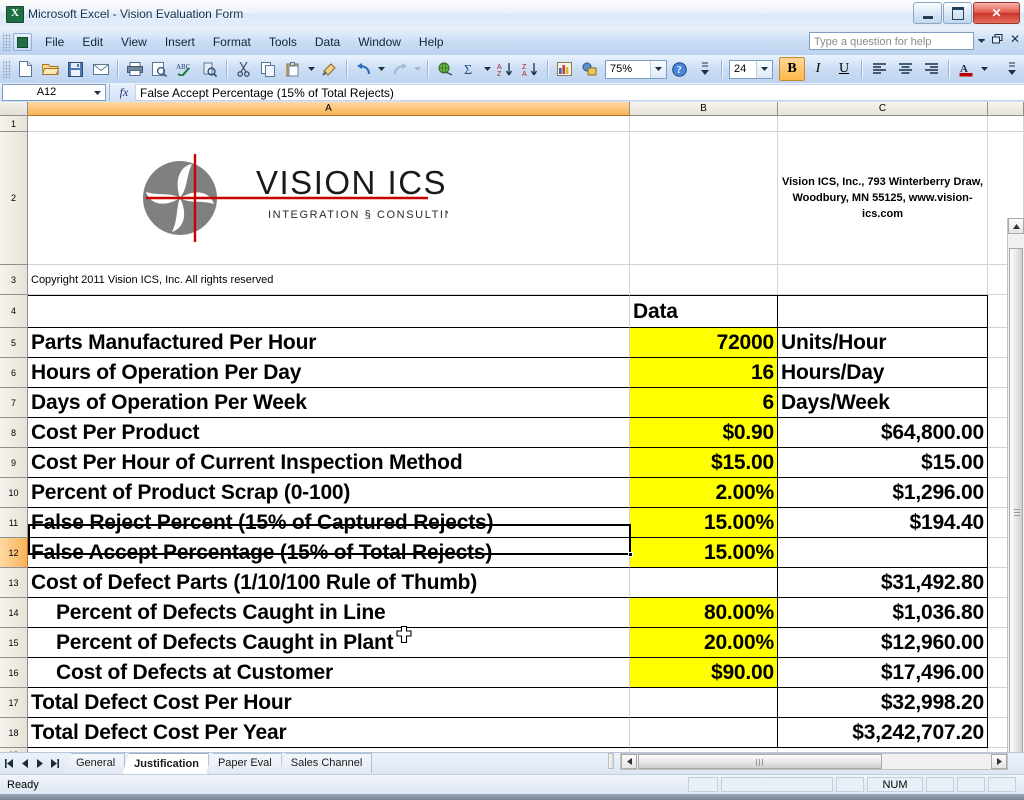  Describe the element at coordinates (243, 763) in the screenshot. I see `sheet-tab-paper-eval: Paper Eval` at that location.